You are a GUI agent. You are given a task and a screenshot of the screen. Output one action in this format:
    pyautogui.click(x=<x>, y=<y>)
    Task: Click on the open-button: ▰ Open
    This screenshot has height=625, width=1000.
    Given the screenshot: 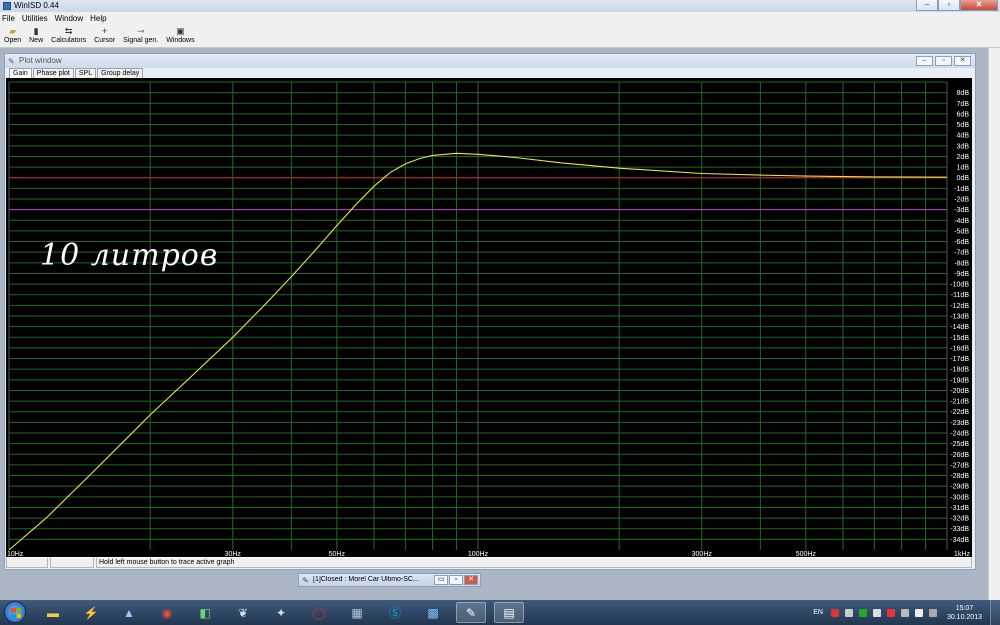 What is the action you would take?
    pyautogui.click(x=12, y=36)
    